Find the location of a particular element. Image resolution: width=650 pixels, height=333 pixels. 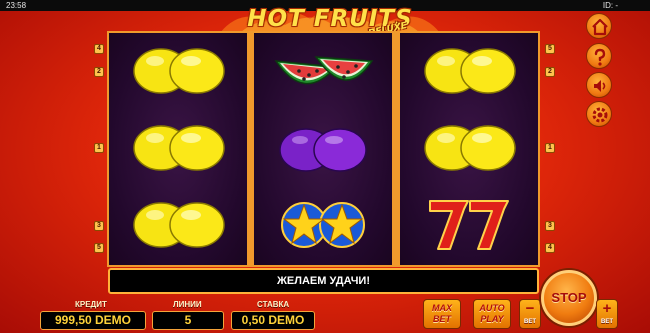

plus-icon: + is located at coordinates (607, 308).